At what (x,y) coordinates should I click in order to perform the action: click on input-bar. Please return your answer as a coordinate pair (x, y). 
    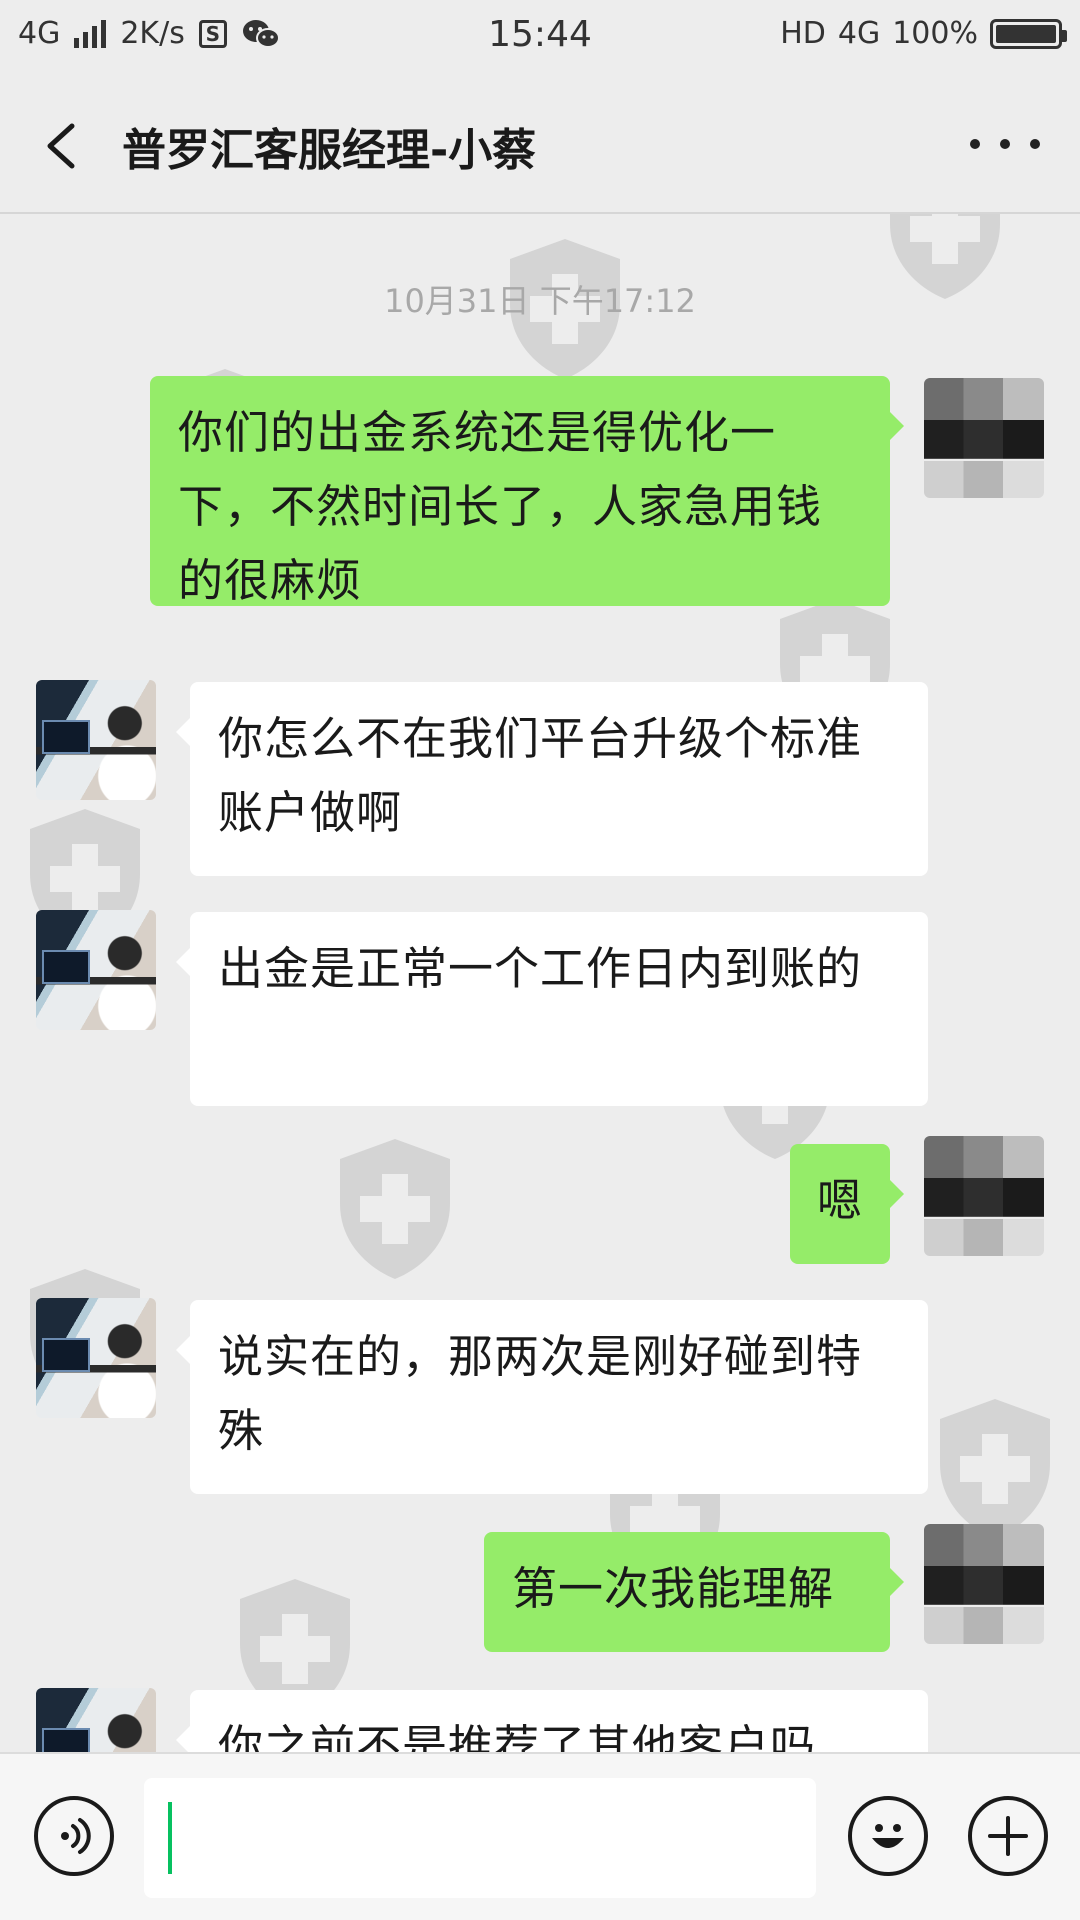
    Looking at the image, I should click on (540, 1836).